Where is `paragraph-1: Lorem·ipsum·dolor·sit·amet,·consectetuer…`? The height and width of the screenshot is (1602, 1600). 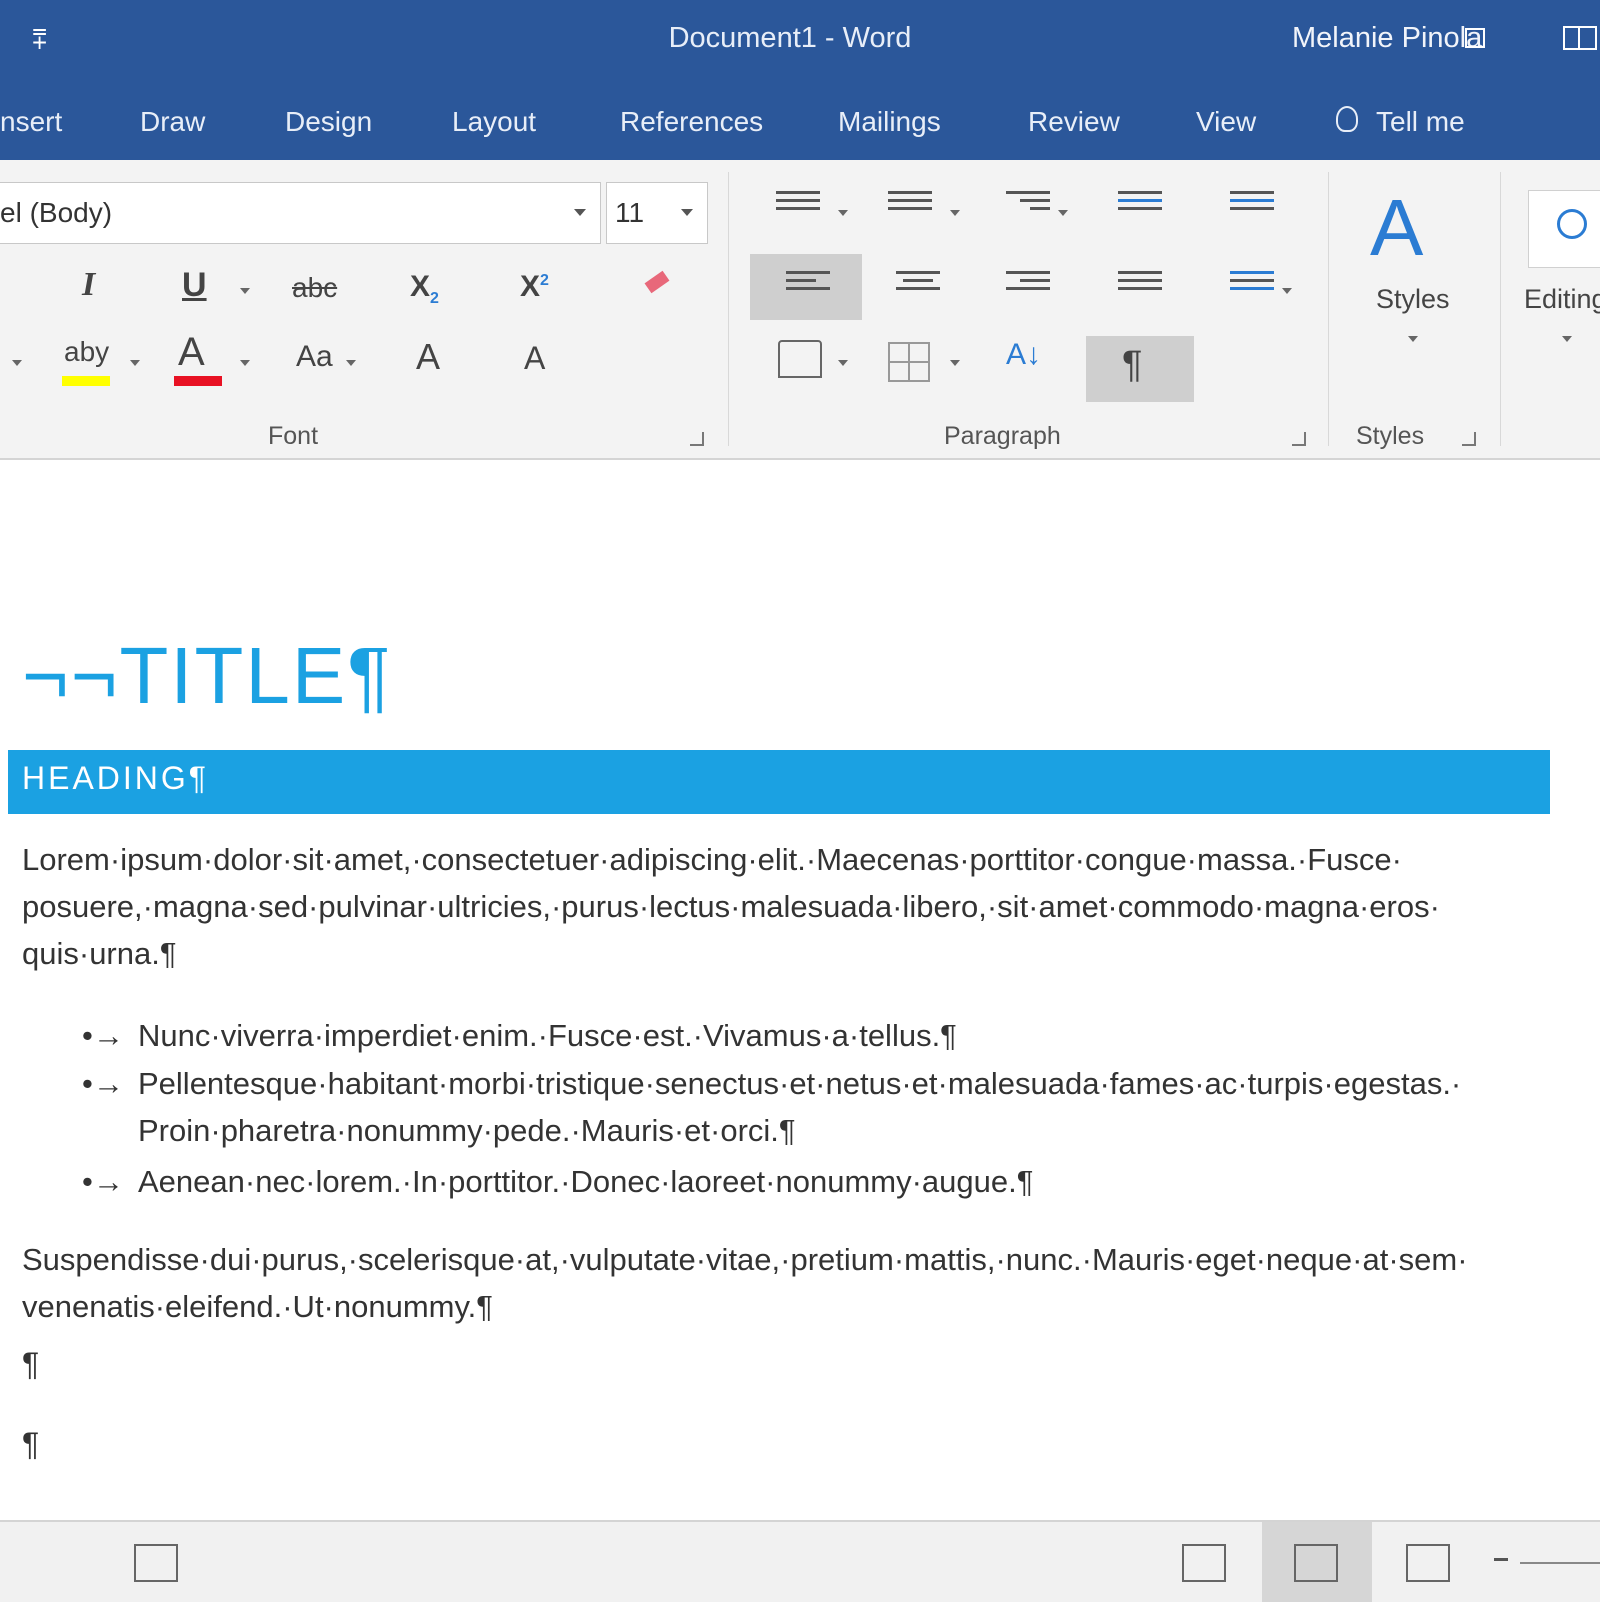
paragraph-1: Lorem·ipsum·dolor·sit·amet,·consectetuer… is located at coordinates (772, 906).